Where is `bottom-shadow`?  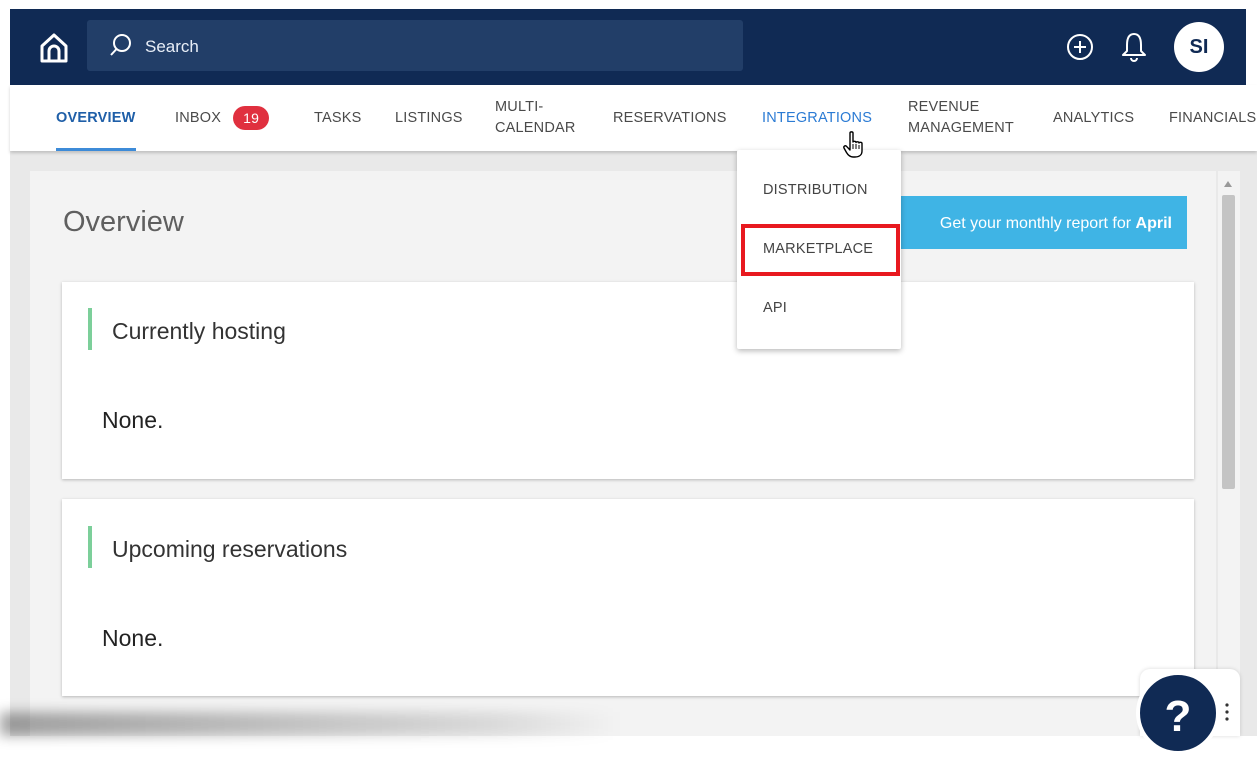
bottom-shadow is located at coordinates (310, 724).